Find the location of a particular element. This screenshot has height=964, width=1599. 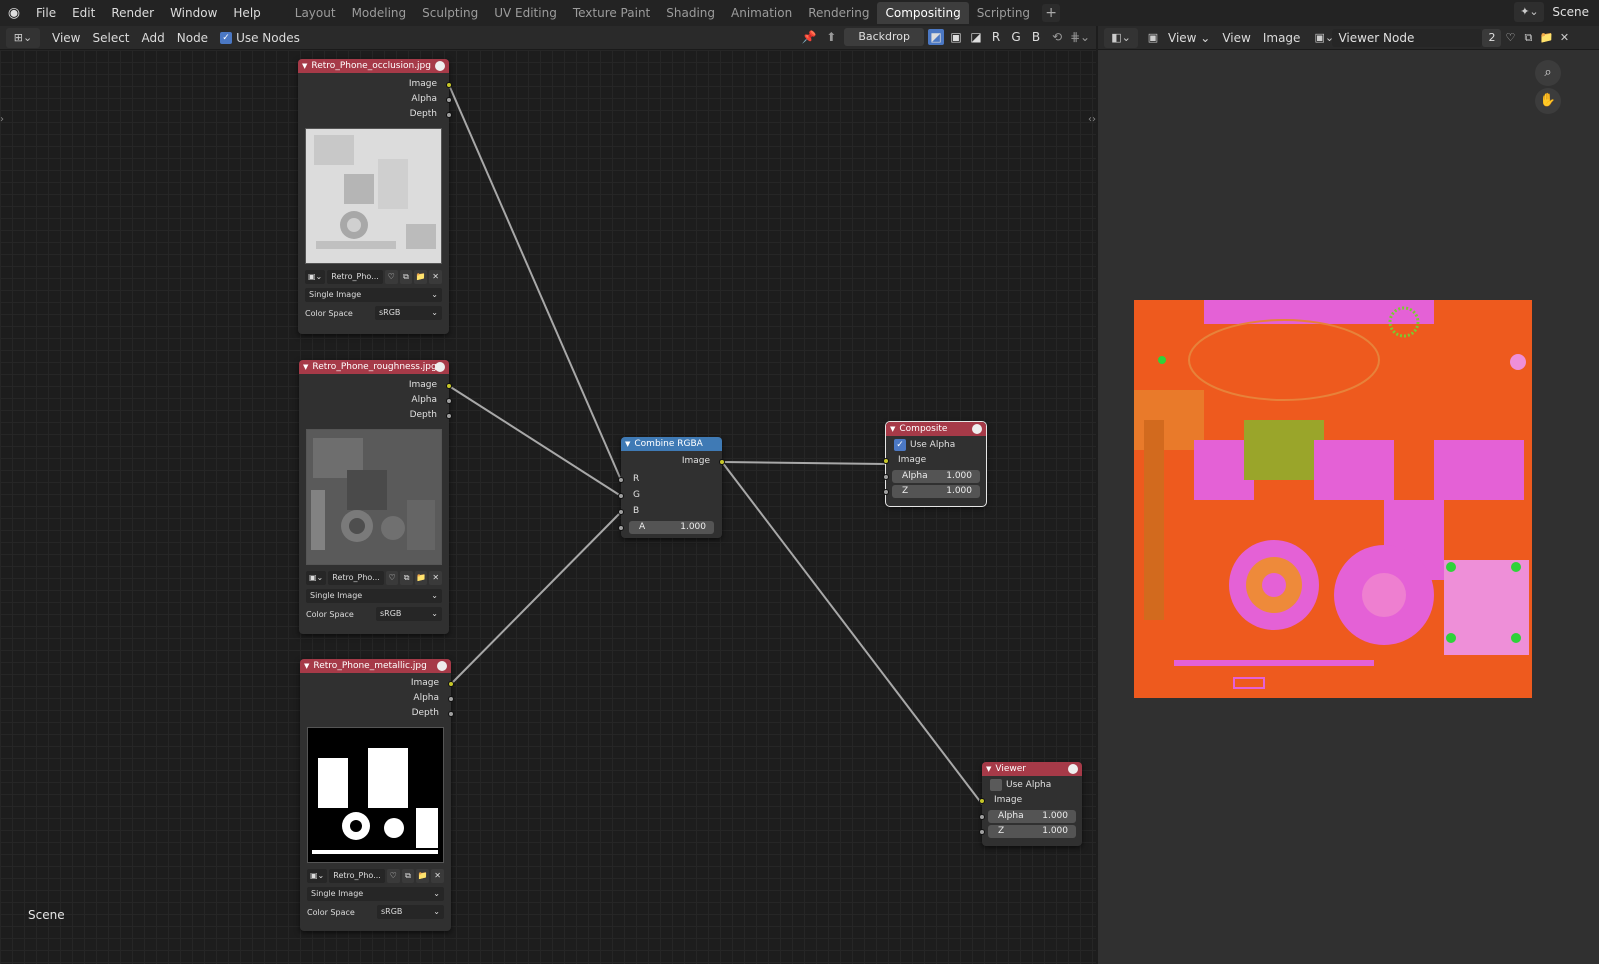

tab-compositing: Compositing is located at coordinates (923, 13).